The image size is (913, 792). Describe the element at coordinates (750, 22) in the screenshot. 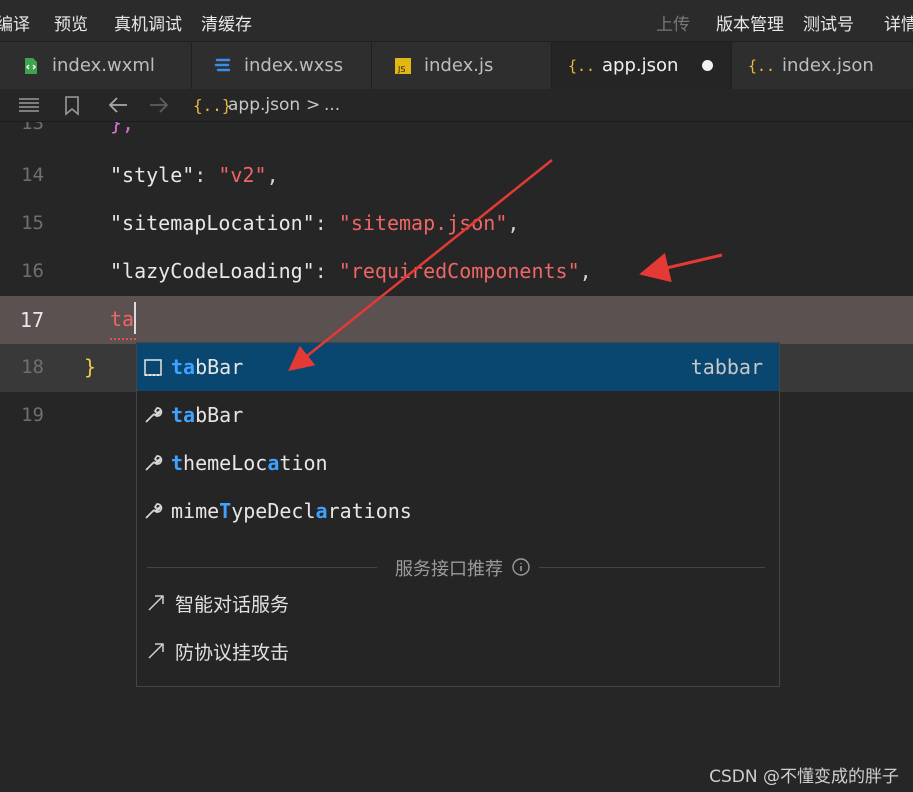

I see `version-management-button: 版本管理` at that location.